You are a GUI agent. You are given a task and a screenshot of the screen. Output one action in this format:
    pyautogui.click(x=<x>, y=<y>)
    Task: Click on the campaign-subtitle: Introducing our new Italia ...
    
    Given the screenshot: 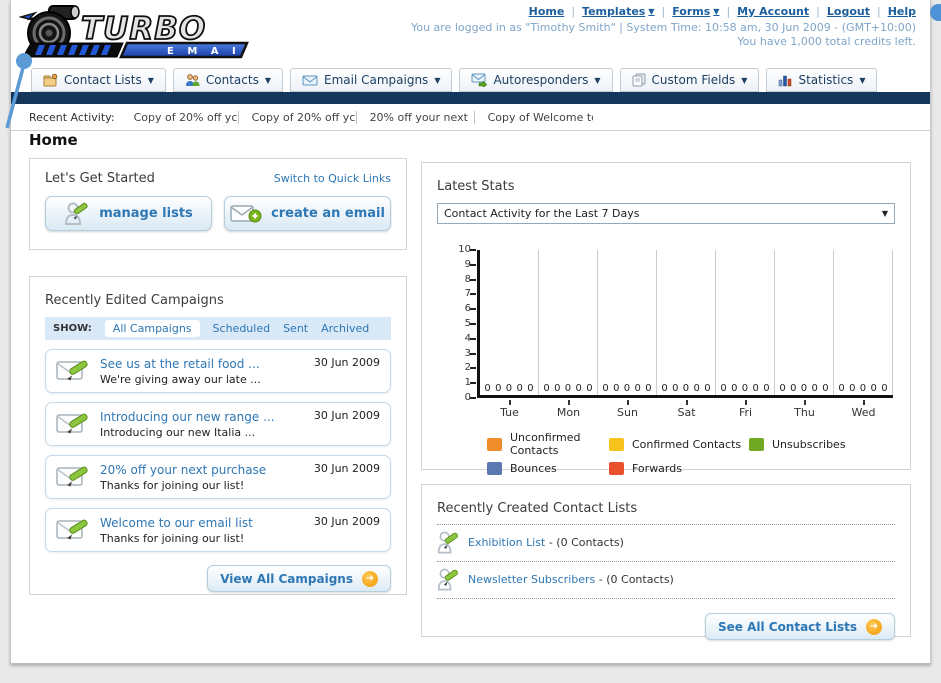 What is the action you would take?
    pyautogui.click(x=178, y=432)
    